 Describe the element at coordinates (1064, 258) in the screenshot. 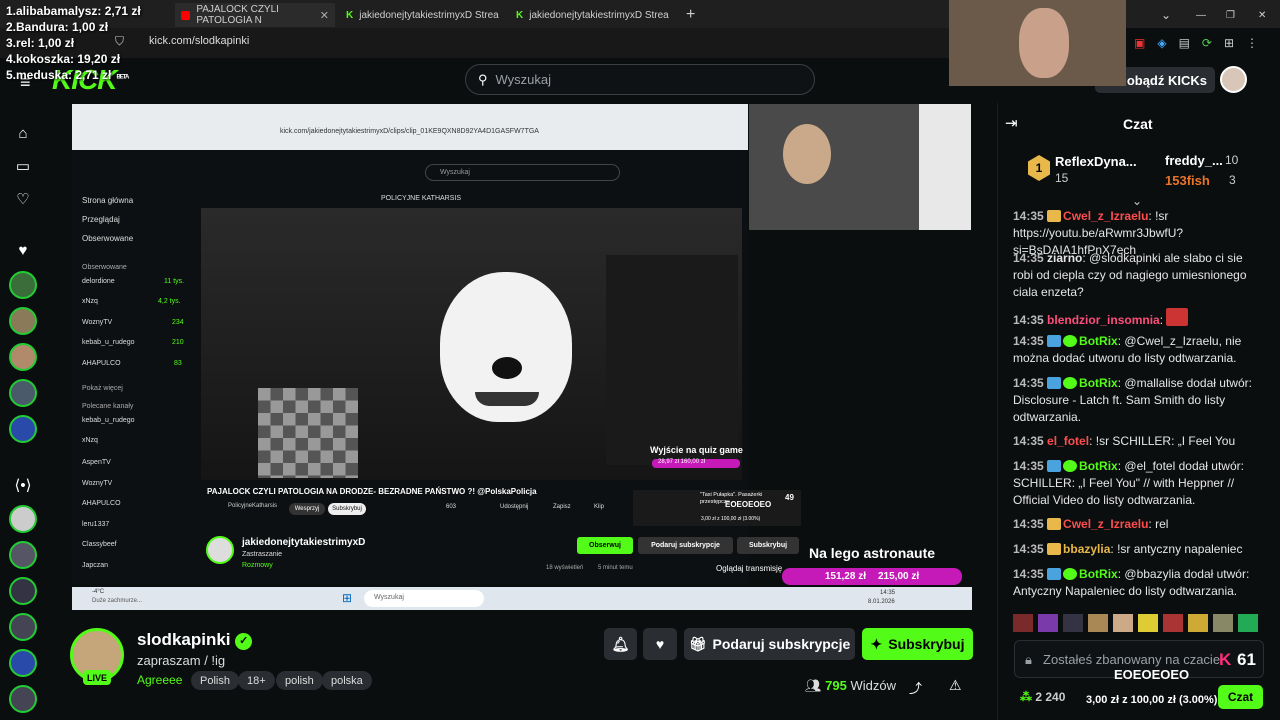

I see `chat-username: ziarno` at that location.